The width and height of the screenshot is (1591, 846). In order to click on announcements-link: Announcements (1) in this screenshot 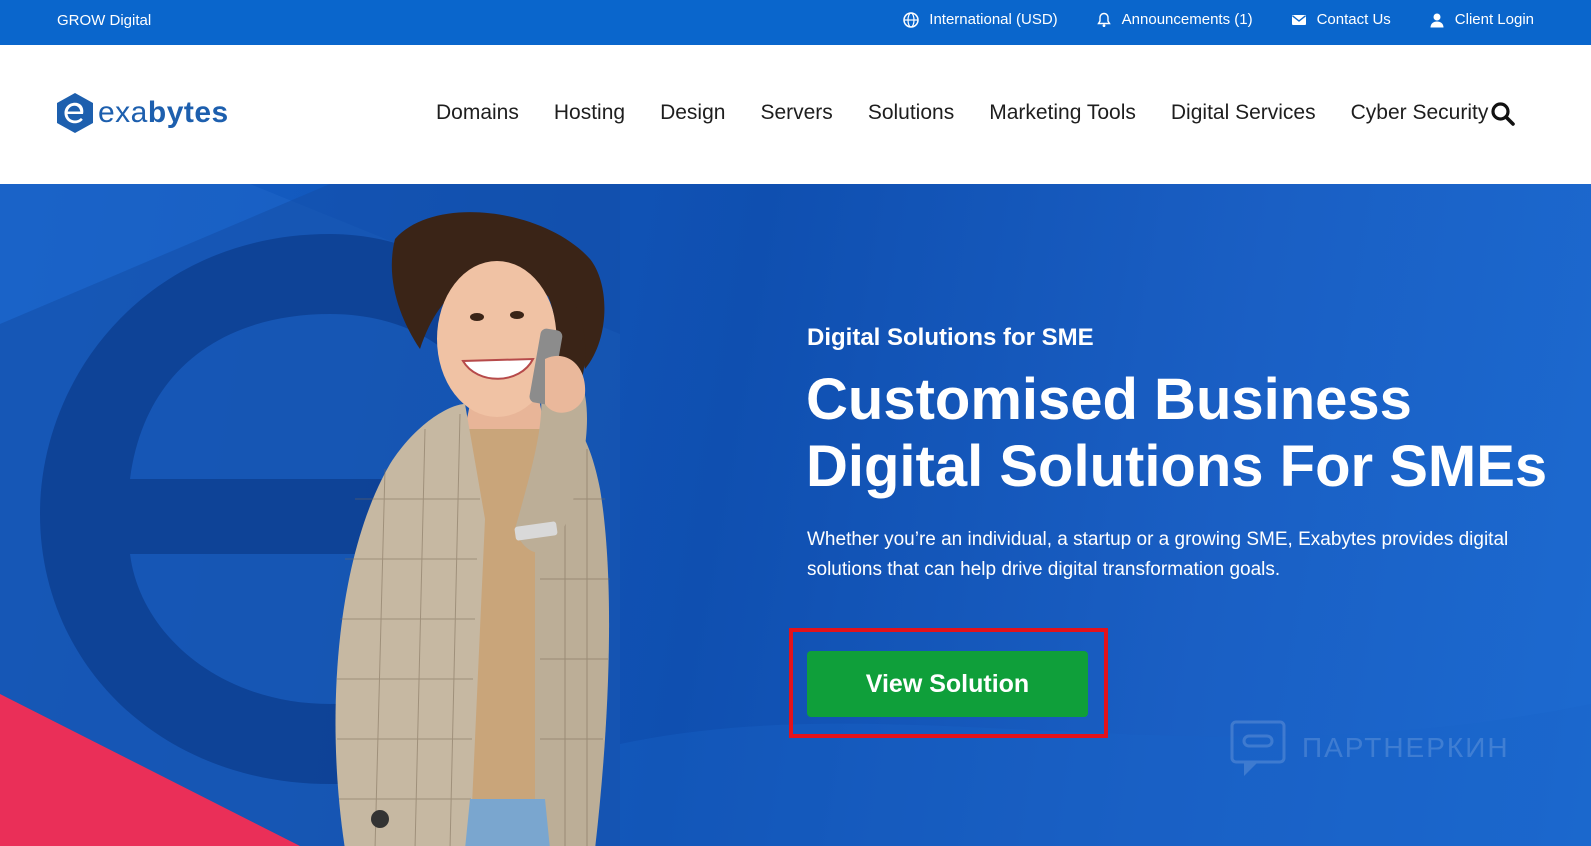, I will do `click(1174, 19)`.